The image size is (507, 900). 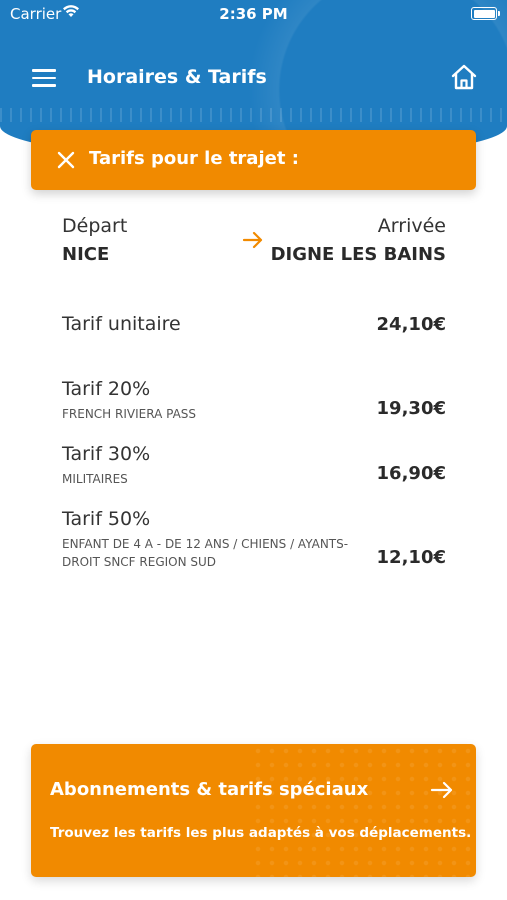 What do you see at coordinates (44, 78) in the screenshot?
I see `hamburger-menu-icon` at bounding box center [44, 78].